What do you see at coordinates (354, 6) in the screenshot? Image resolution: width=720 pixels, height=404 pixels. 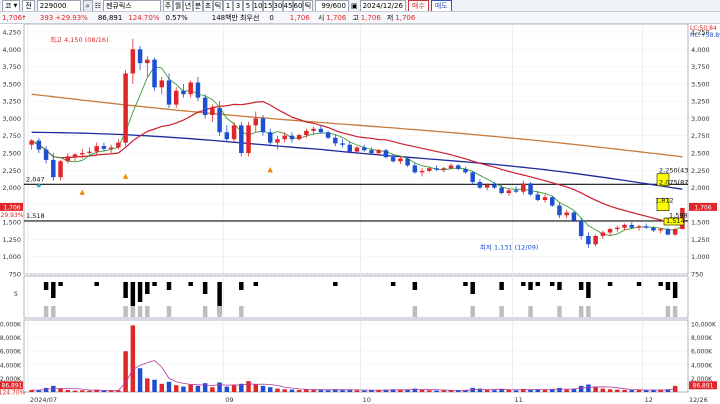 I see `calendar-icon: ▣` at bounding box center [354, 6].